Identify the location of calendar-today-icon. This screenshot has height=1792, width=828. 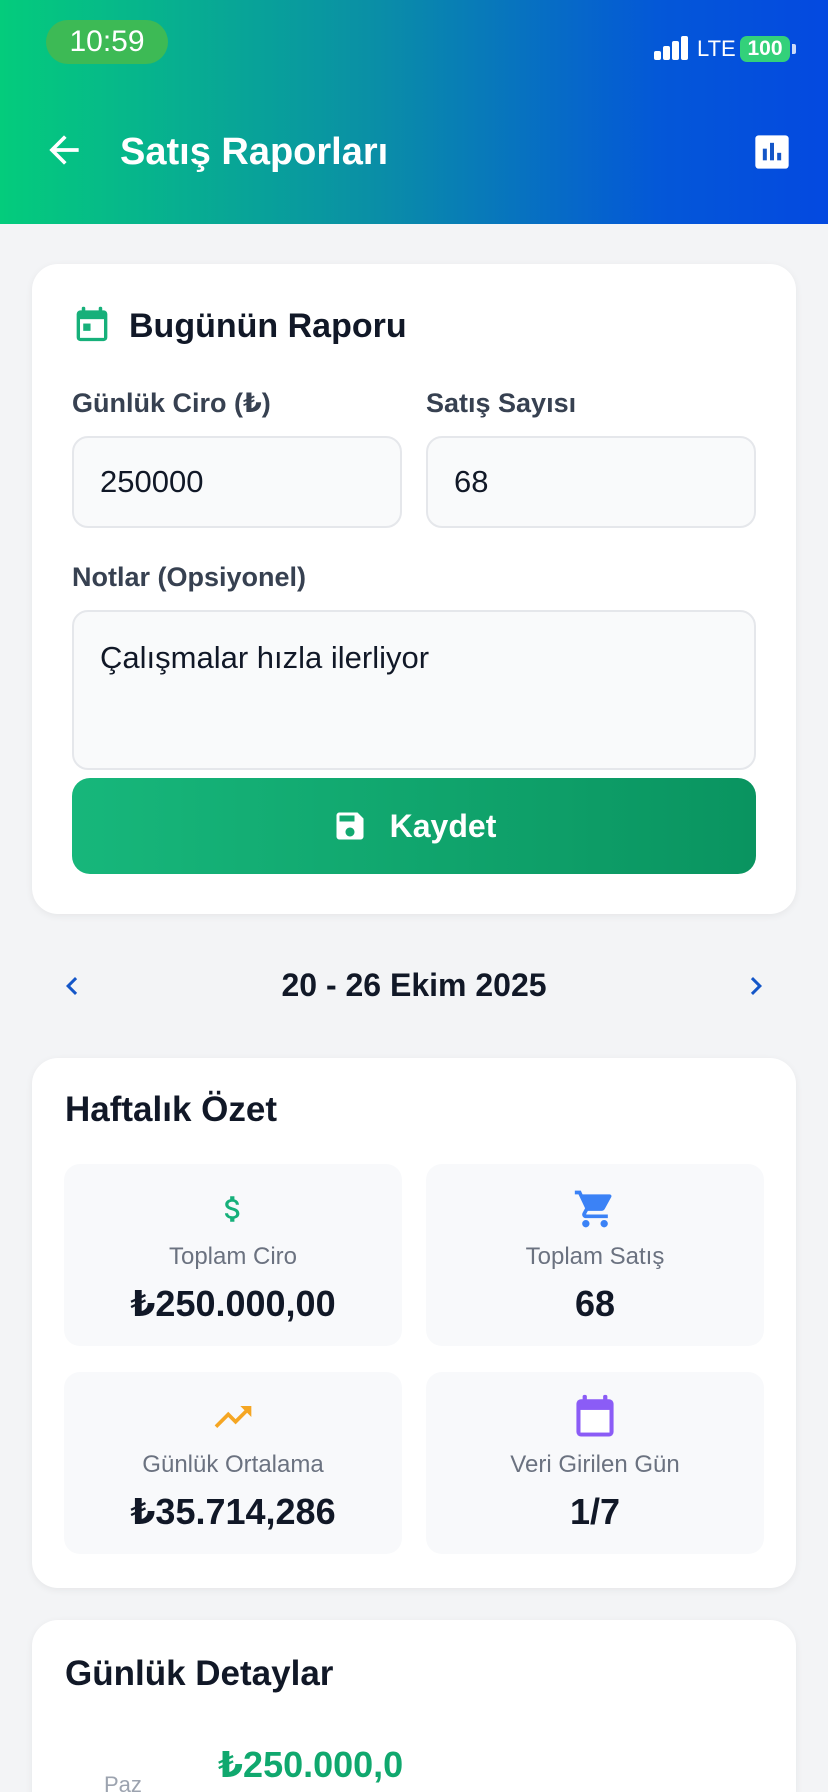
(92, 325).